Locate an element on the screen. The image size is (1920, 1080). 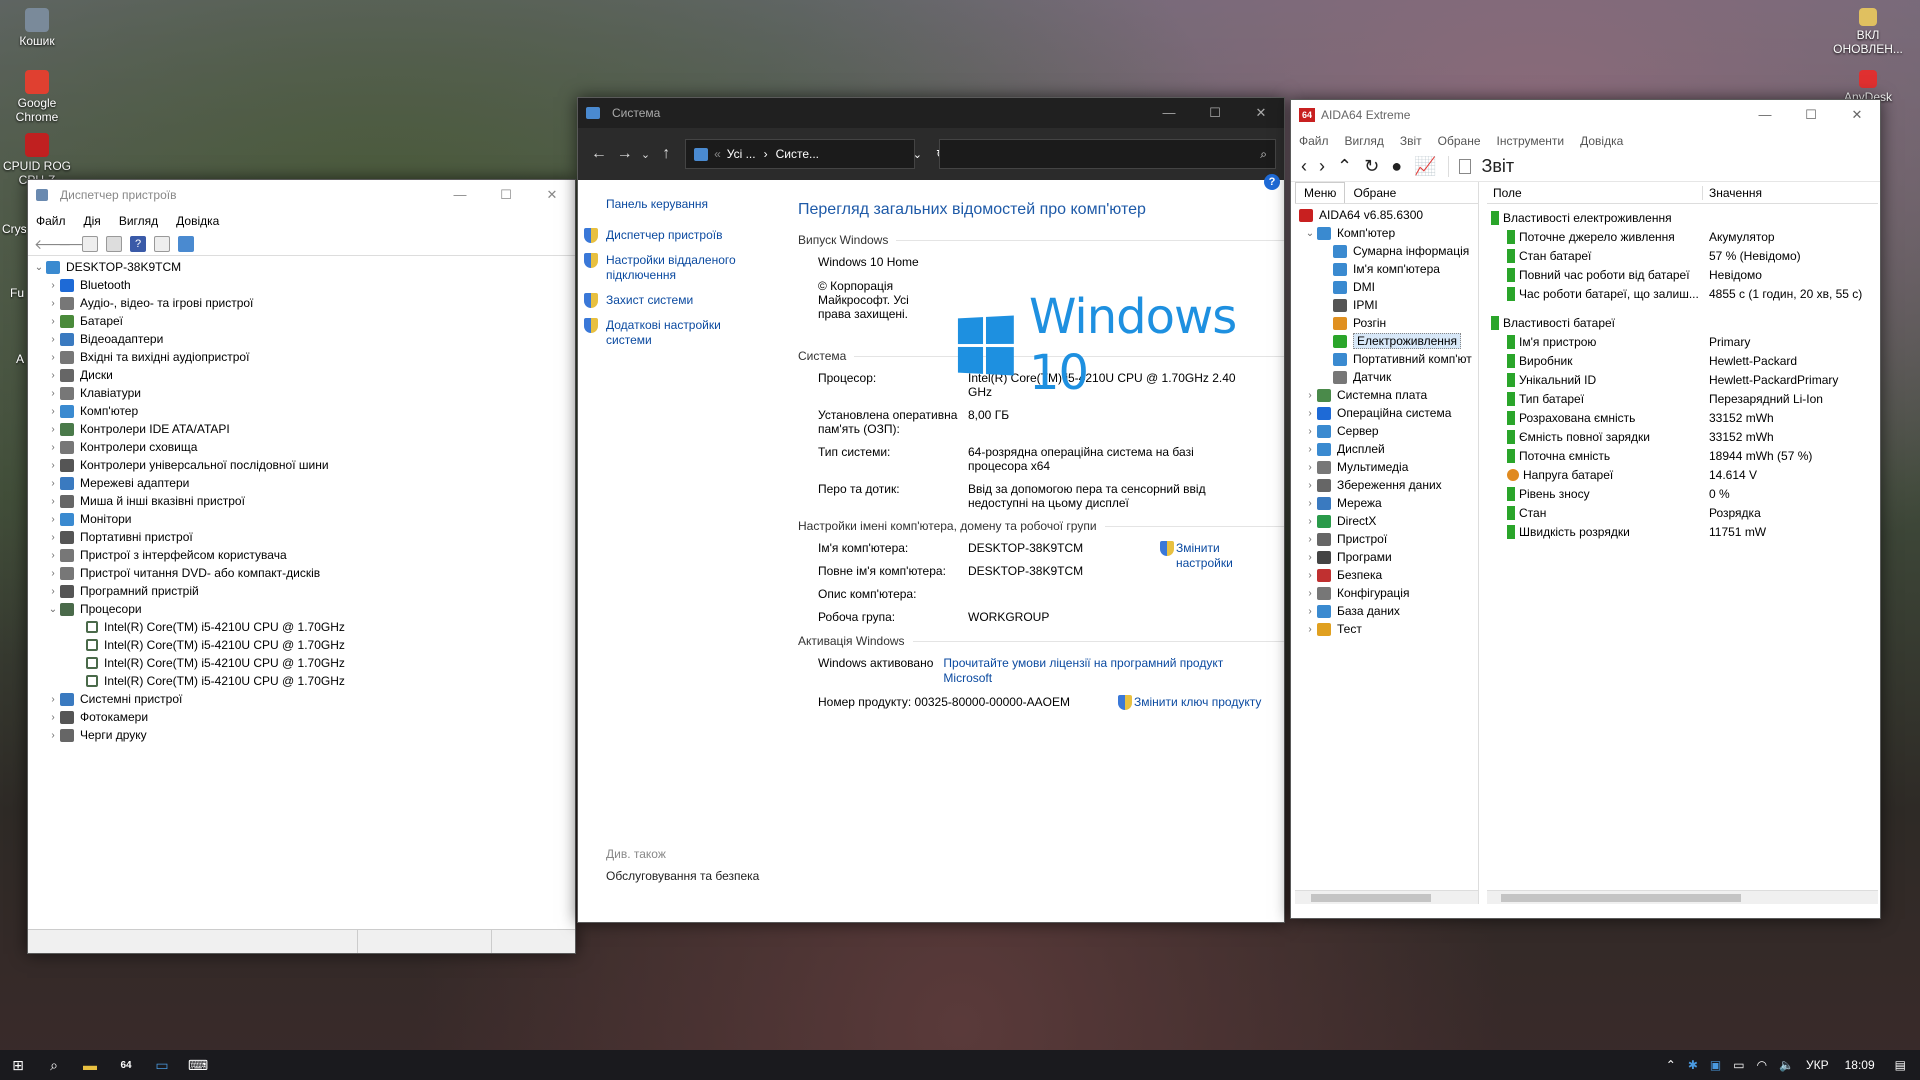
aida-tree-item: Портативний комп'ют is located at coordinates (1388, 359).